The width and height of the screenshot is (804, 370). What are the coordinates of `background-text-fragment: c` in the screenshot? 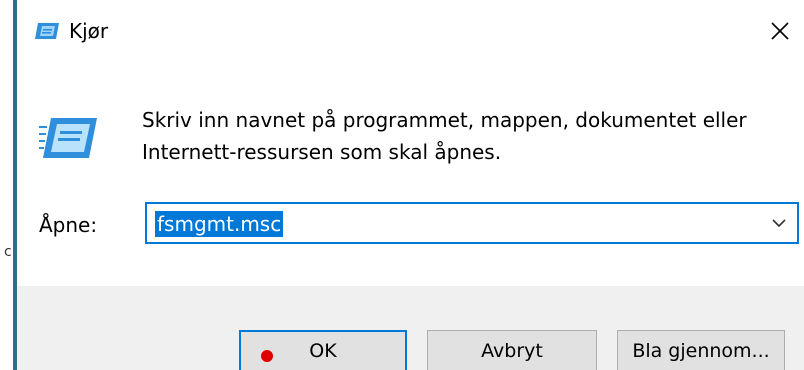 It's located at (8, 252).